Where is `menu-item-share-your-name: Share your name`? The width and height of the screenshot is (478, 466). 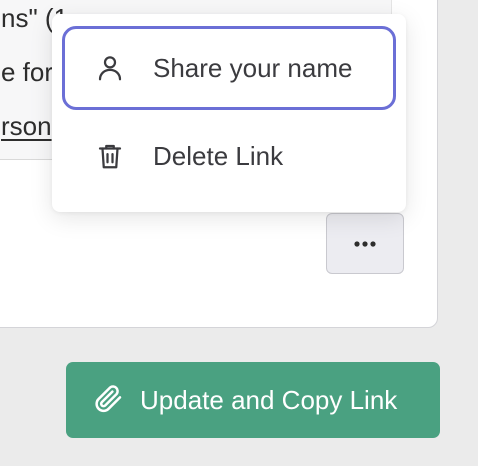 menu-item-share-your-name: Share your name is located at coordinates (229, 68).